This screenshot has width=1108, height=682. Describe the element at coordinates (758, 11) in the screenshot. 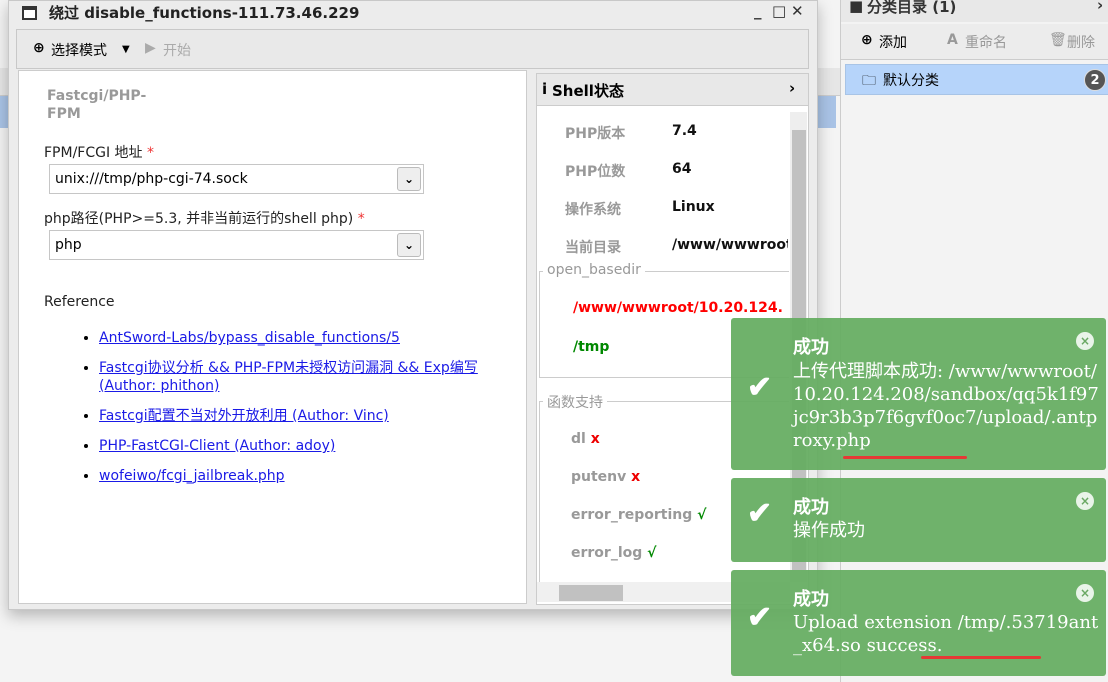

I see `minimize-button: _` at that location.